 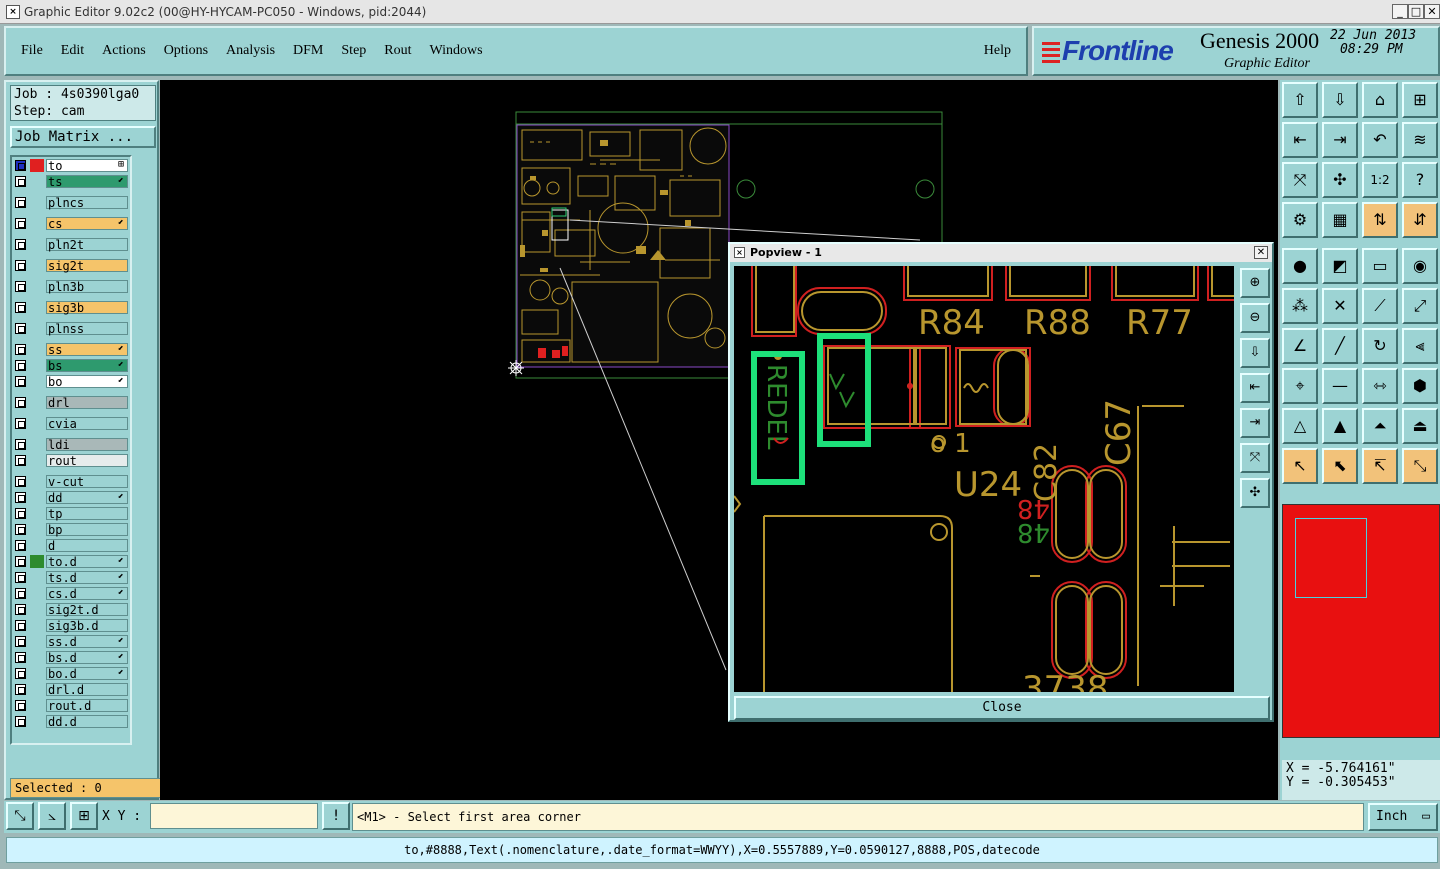 What do you see at coordinates (1255, 423) in the screenshot?
I see `popview-right-icon: ⇥` at bounding box center [1255, 423].